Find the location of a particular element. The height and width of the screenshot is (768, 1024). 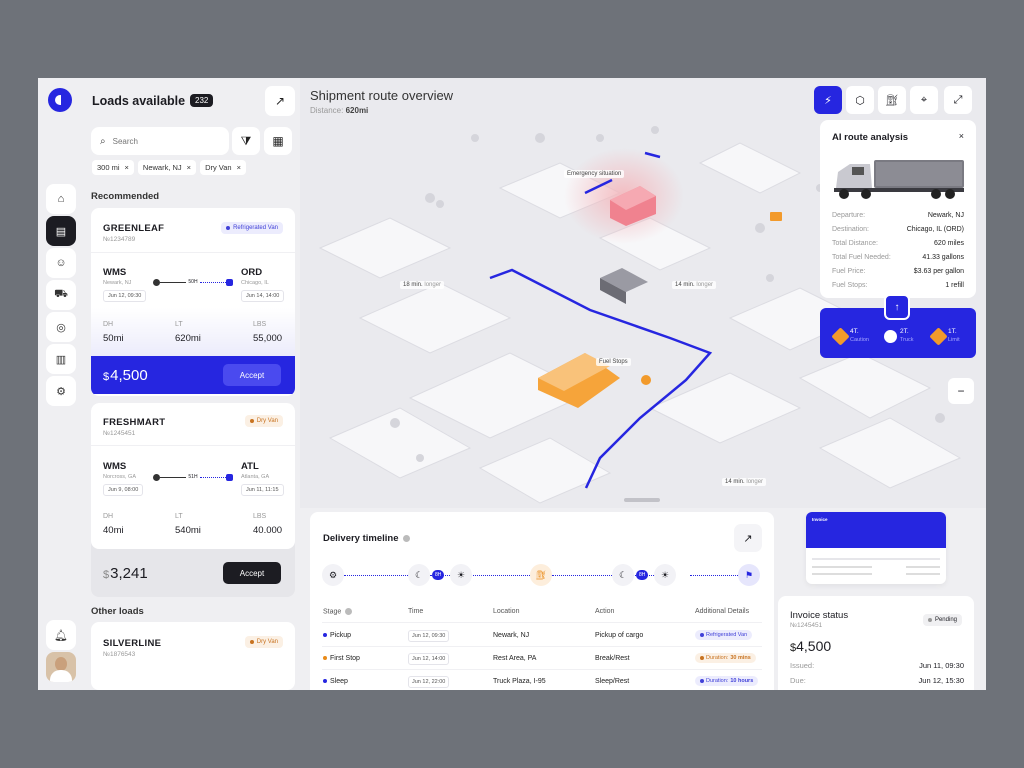

ai-row: Total Fuel Needed: 41.33 gallons is located at coordinates (898, 257).